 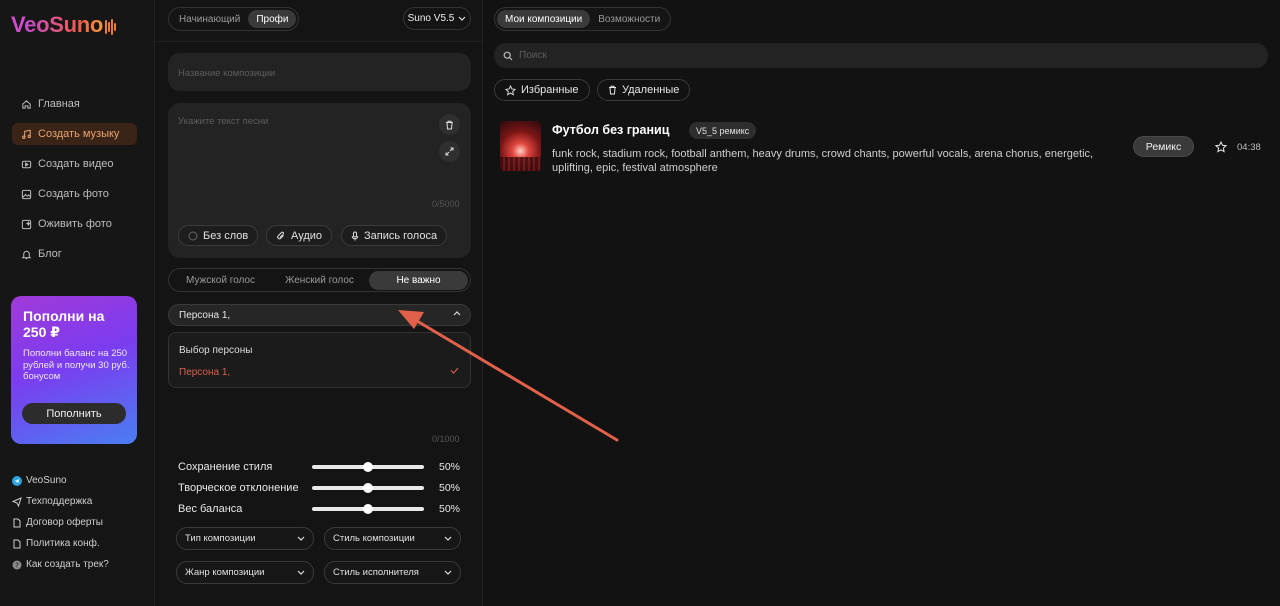 I want to click on dropdown-header: Выбор персоны, so click(x=216, y=350).